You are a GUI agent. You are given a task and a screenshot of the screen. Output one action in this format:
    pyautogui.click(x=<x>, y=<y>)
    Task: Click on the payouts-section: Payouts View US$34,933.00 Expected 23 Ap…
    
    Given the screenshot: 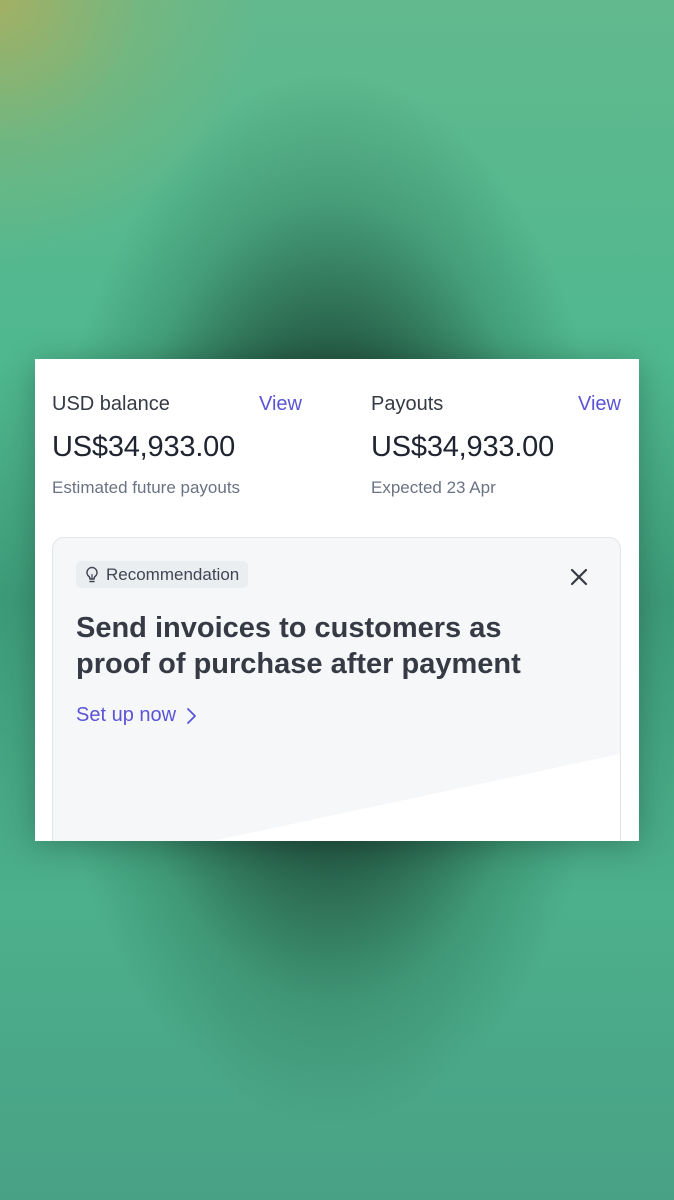 What is the action you would take?
    pyautogui.click(x=496, y=445)
    